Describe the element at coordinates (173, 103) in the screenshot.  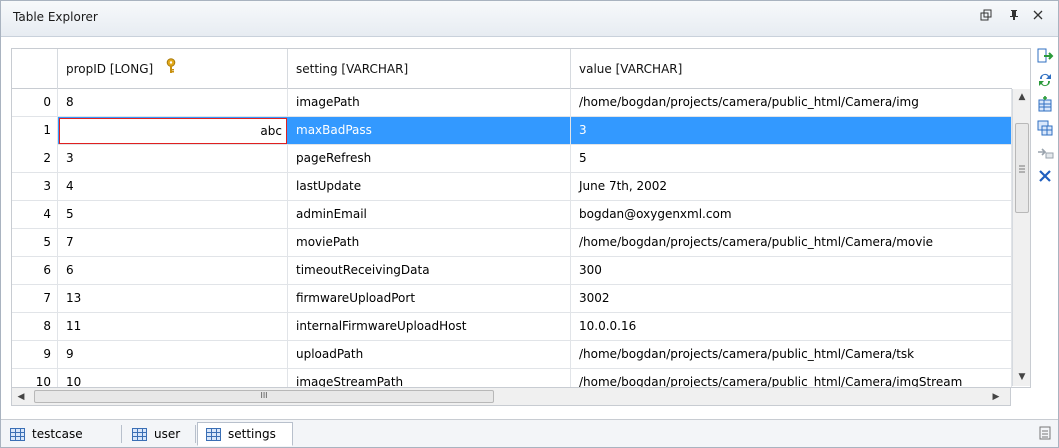
I see `cell-propid: 8` at that location.